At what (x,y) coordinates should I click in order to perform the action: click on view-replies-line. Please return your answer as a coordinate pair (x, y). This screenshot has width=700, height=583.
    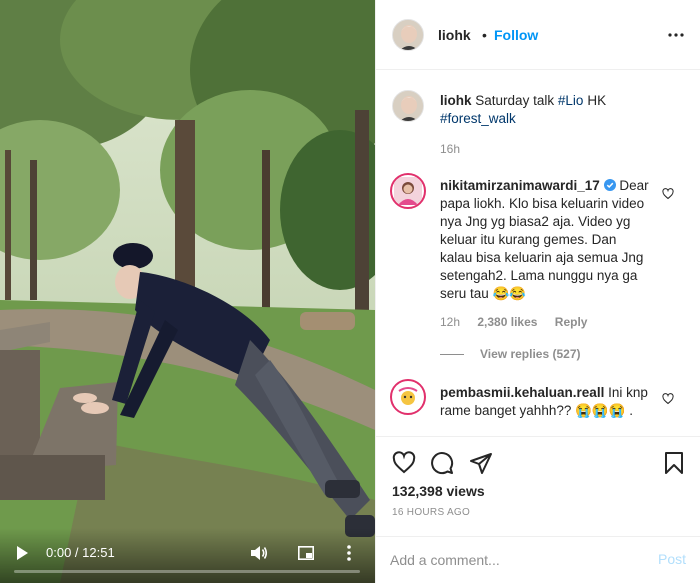
    Looking at the image, I should click on (452, 354).